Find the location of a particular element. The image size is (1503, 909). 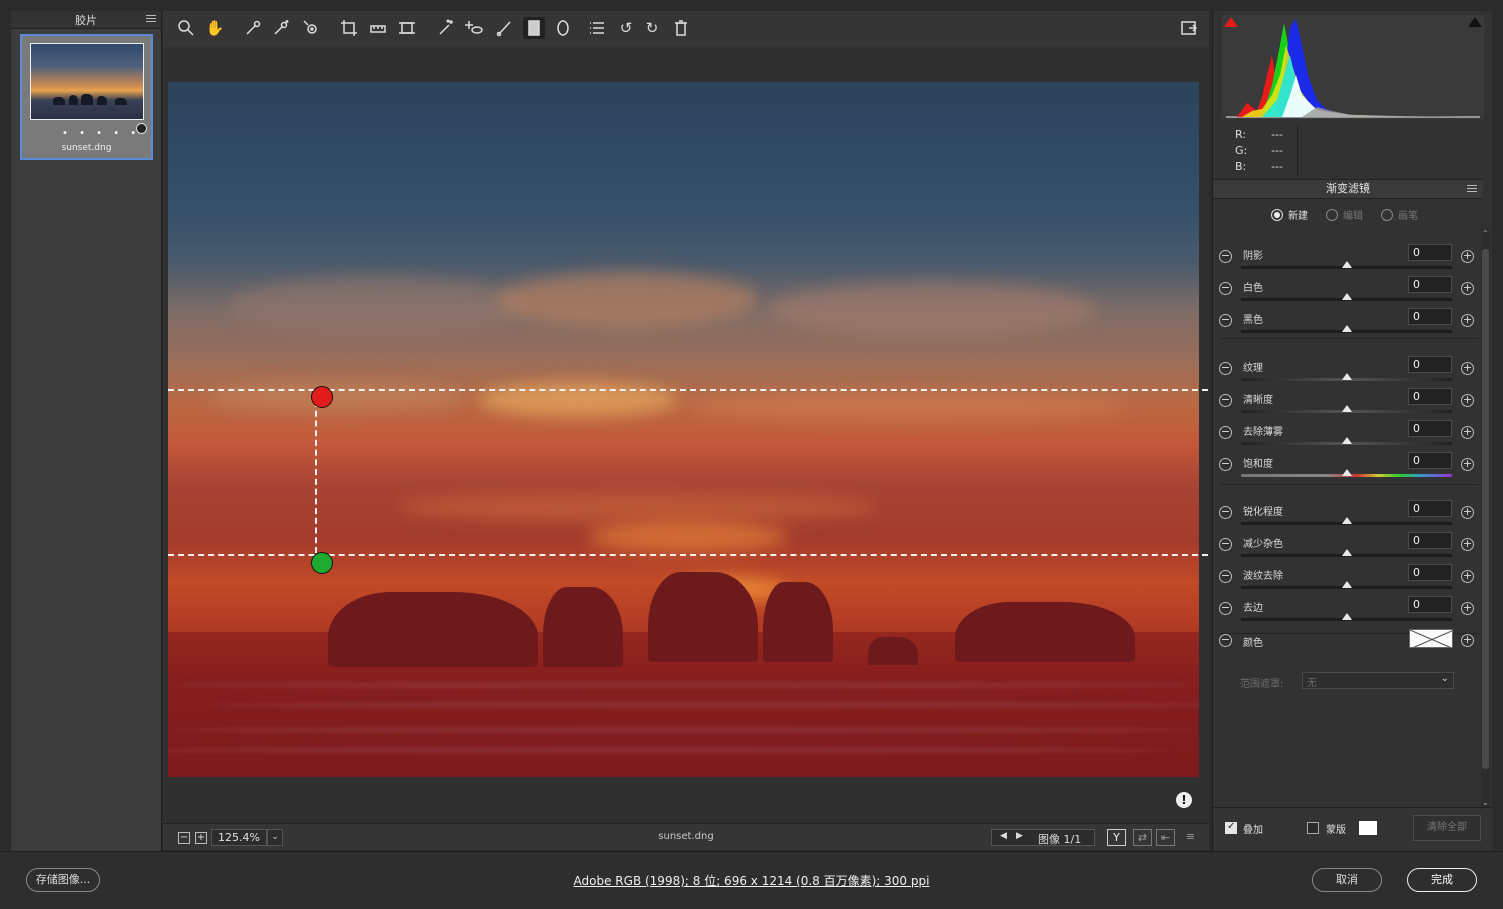

targeted-adjustment-tool-icon is located at coordinates (311, 28).